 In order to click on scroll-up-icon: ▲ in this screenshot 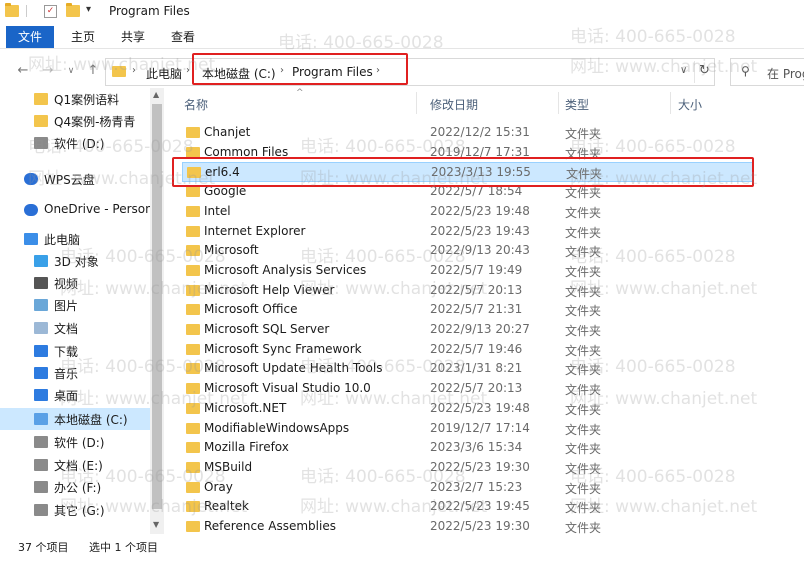, I will do `click(156, 94)`.